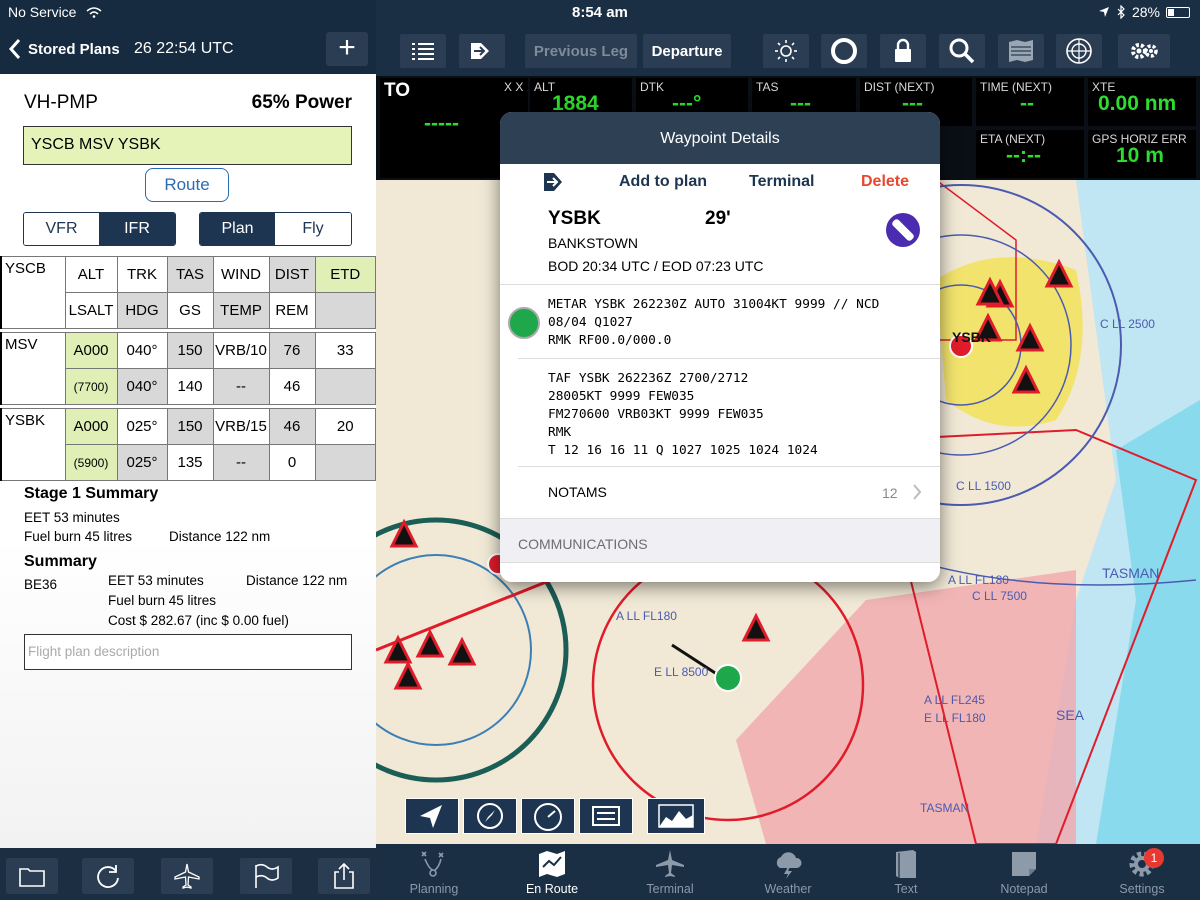  I want to click on xte-value: 0.00 nm, so click(1137, 103).